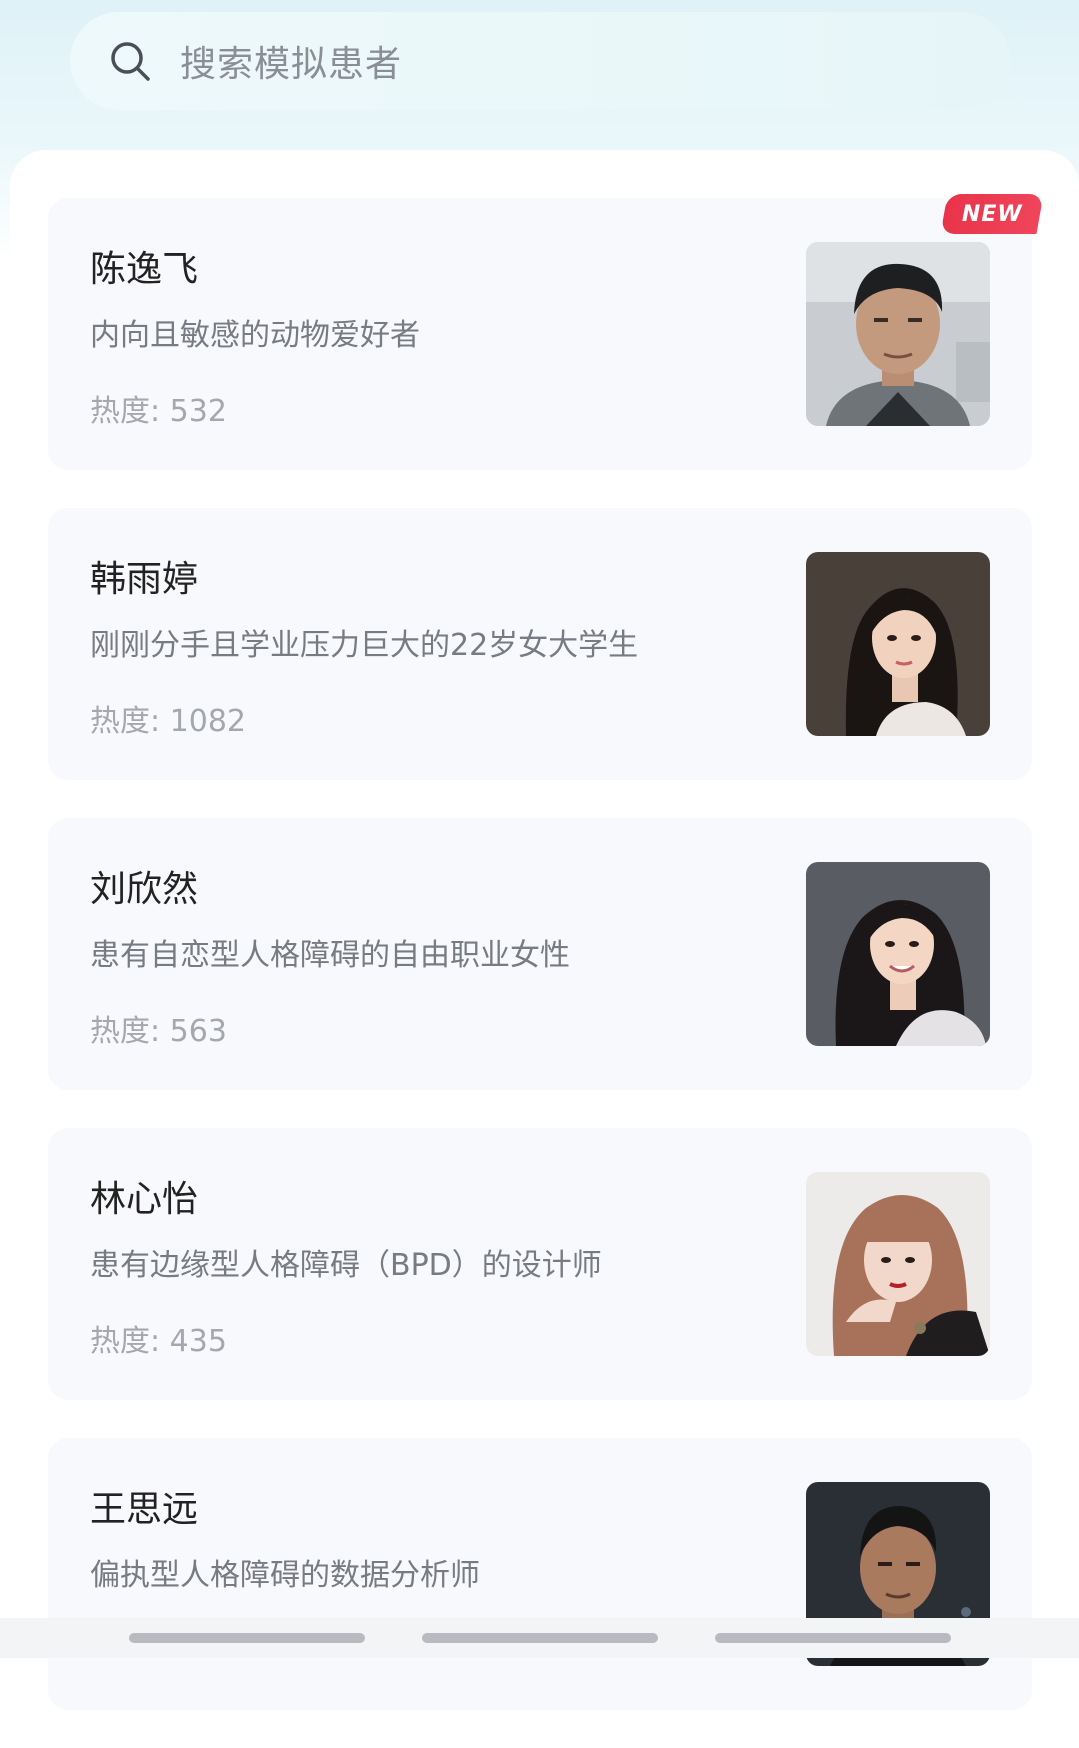 The height and width of the screenshot is (1748, 1079). I want to click on patient-card: 陈逸飞 内向且敏感的动物爱好者 热度: 532 NEW, so click(546, 332).